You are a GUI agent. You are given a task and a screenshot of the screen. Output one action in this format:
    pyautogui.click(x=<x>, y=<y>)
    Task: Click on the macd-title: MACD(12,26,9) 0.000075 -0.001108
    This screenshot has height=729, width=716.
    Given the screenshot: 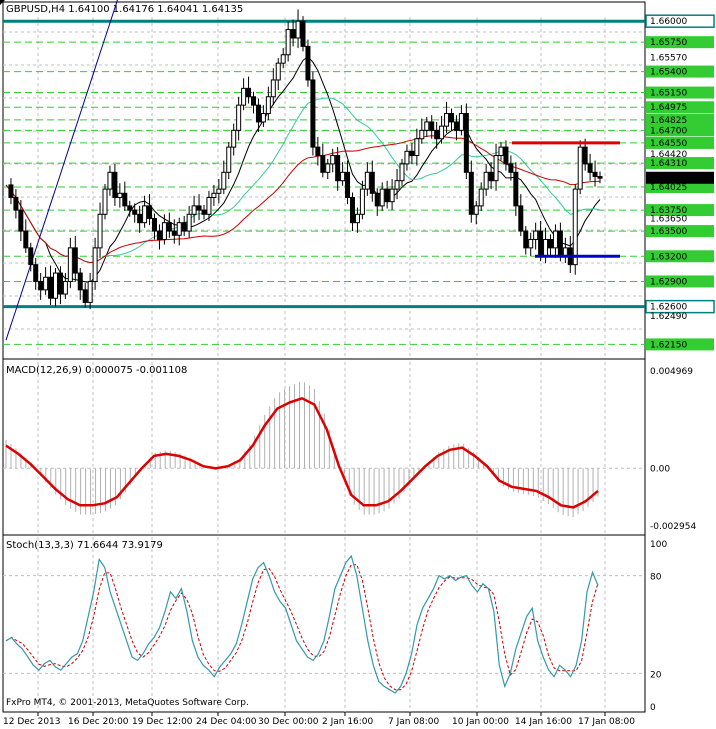 What is the action you would take?
    pyautogui.click(x=96, y=370)
    